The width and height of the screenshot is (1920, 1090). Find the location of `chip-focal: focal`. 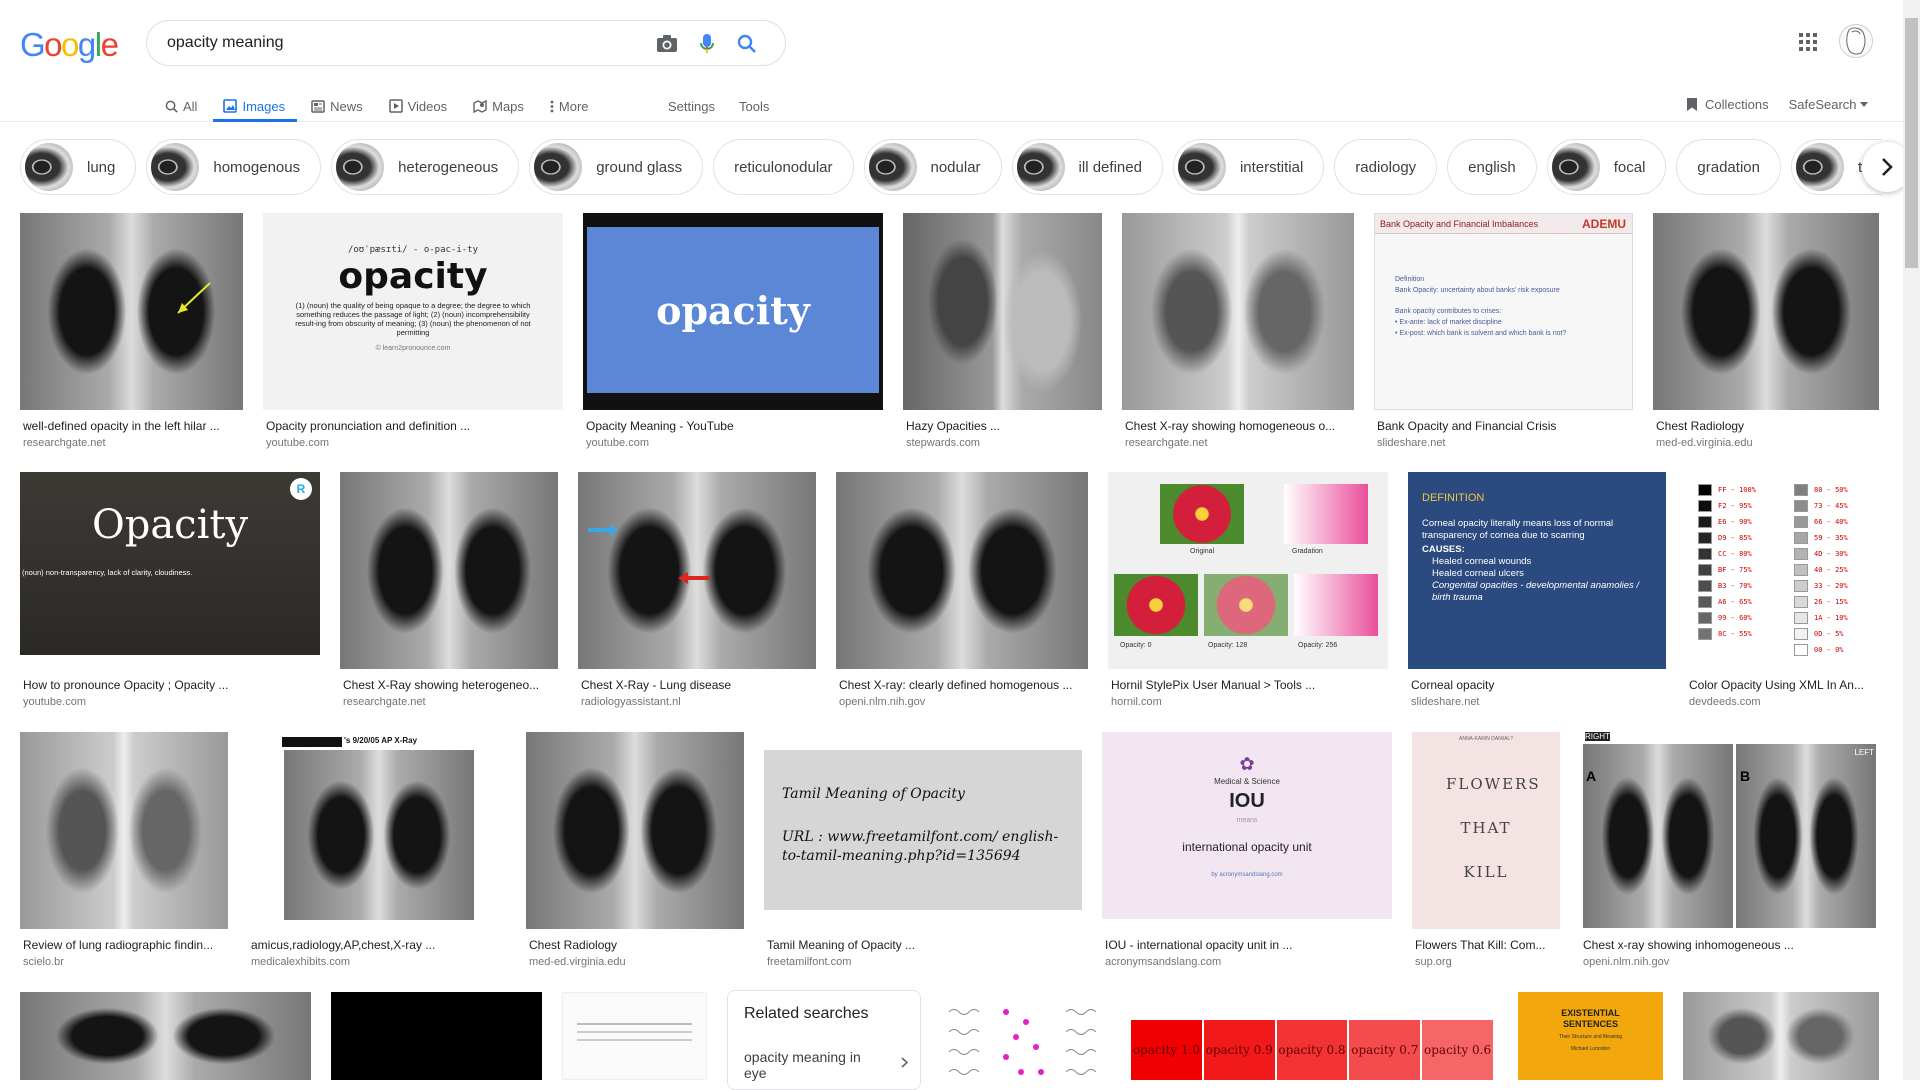

chip-focal: focal is located at coordinates (1606, 167).